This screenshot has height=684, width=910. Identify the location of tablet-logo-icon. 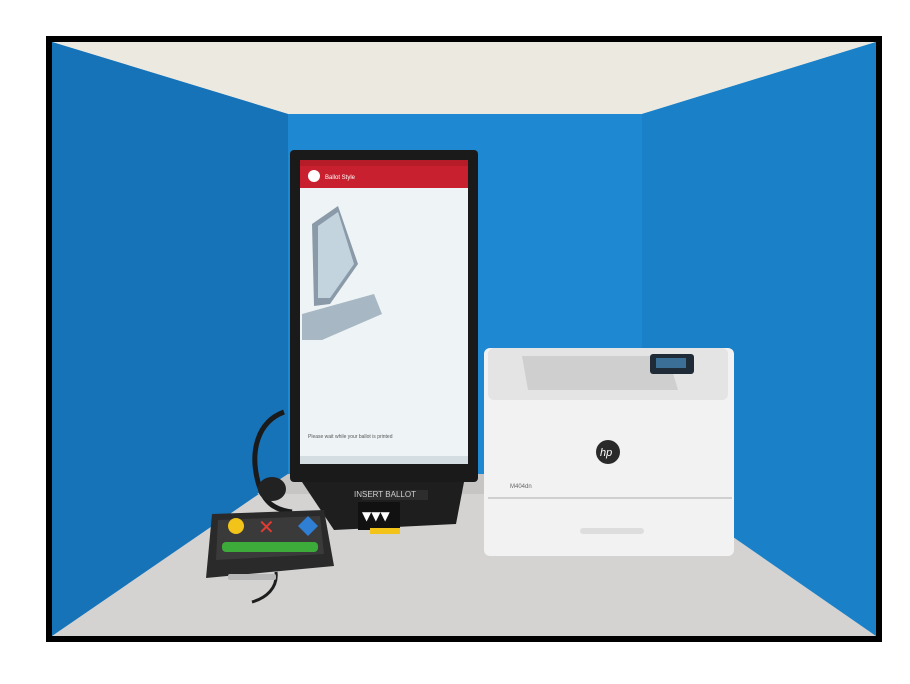
(314, 176).